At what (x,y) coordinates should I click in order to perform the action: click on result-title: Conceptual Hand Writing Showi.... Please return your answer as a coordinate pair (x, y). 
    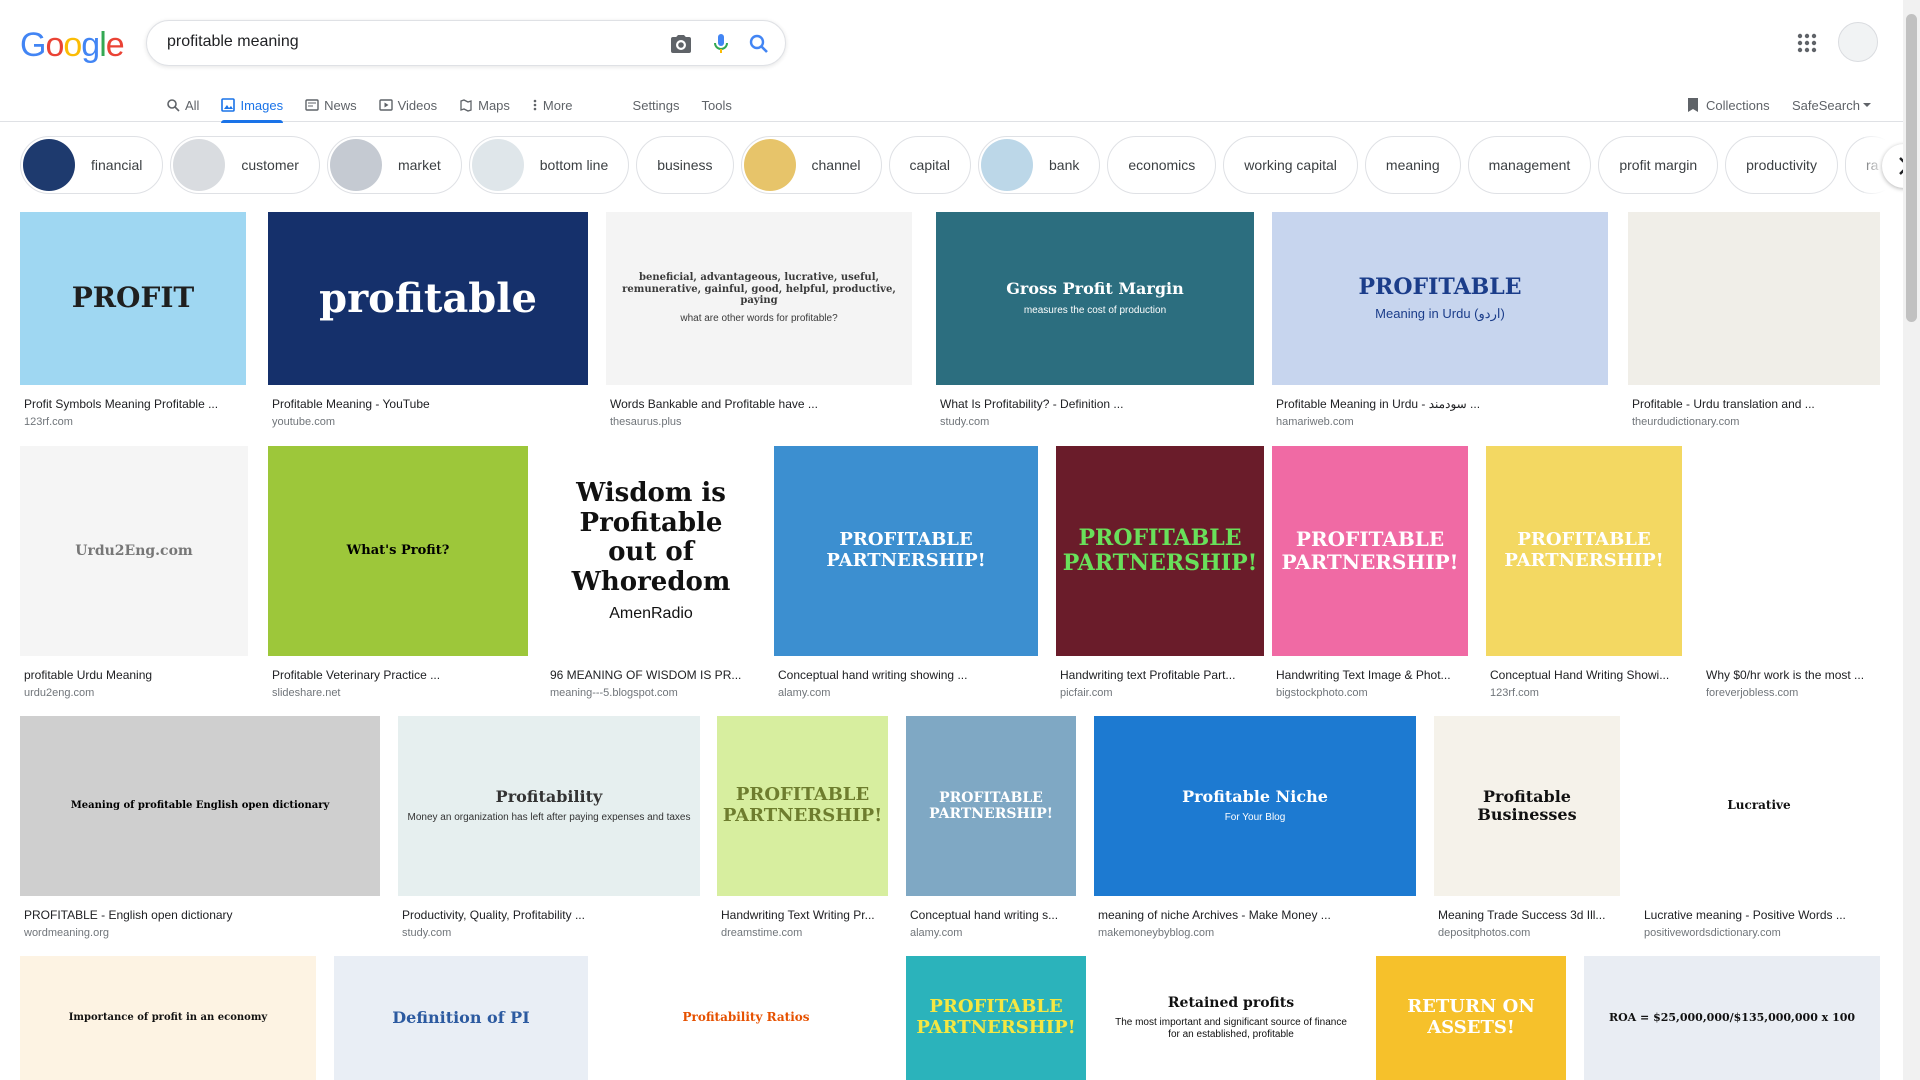
    Looking at the image, I should click on (1585, 675).